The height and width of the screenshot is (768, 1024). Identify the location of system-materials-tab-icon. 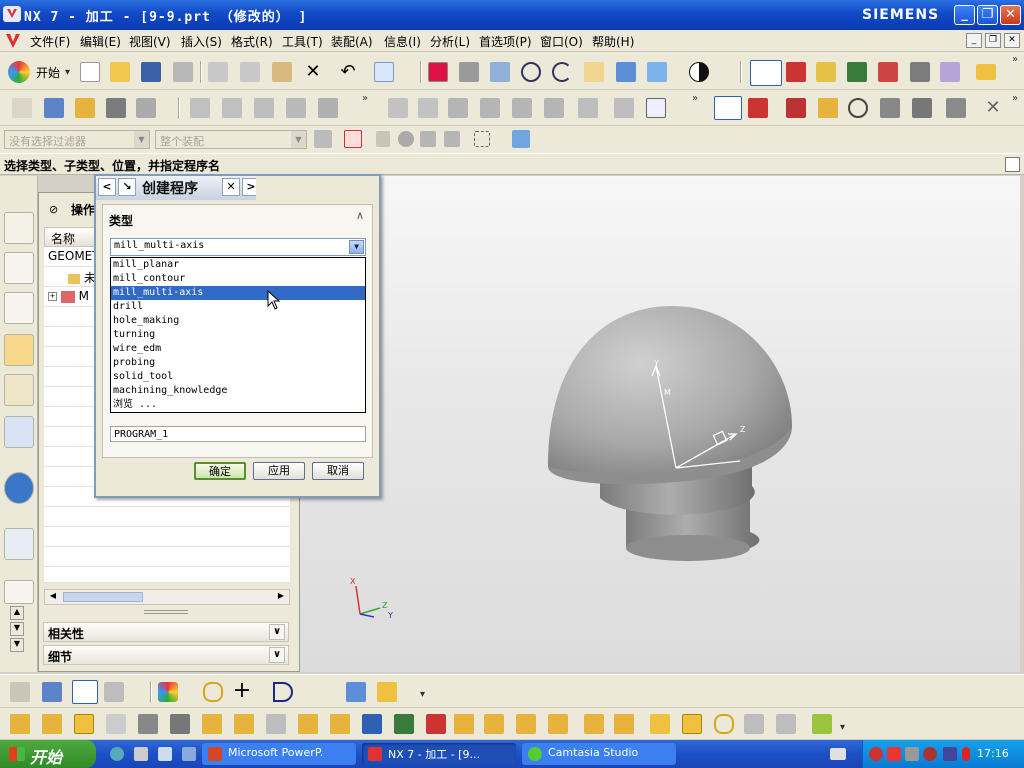
(19, 432).